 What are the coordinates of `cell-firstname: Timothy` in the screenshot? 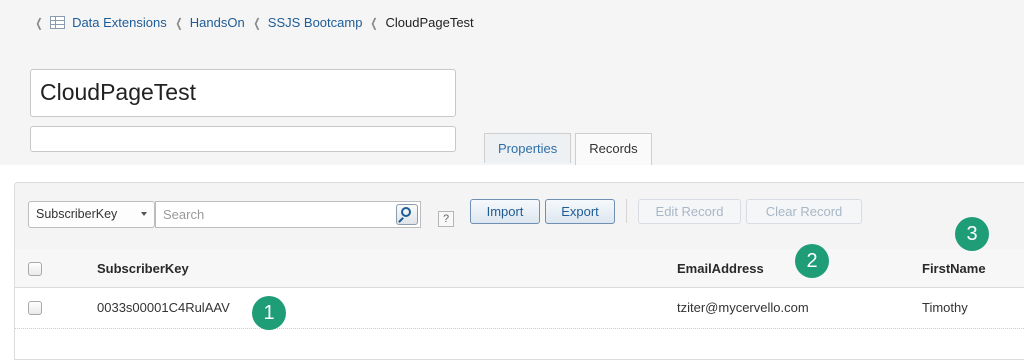 It's located at (945, 307).